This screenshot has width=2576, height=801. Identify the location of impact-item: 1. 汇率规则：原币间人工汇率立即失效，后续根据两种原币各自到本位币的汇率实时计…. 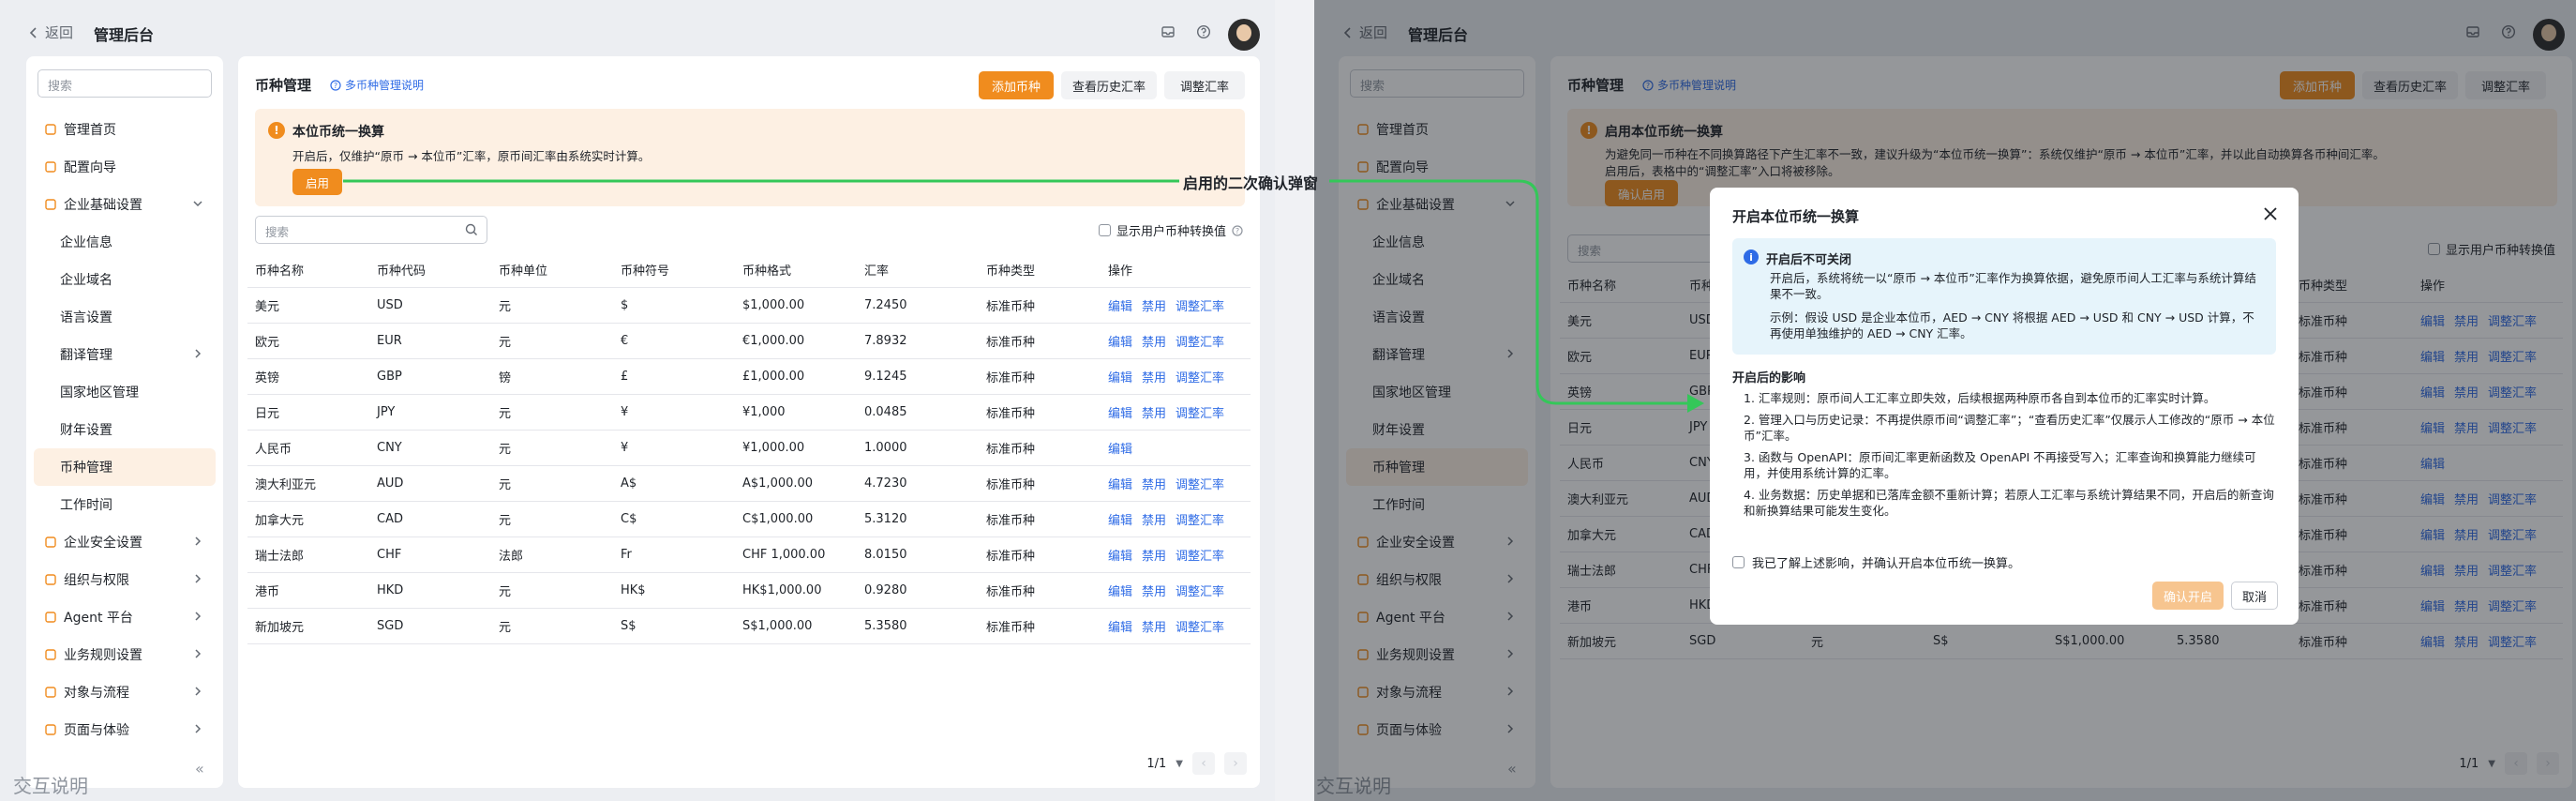
(1980, 398).